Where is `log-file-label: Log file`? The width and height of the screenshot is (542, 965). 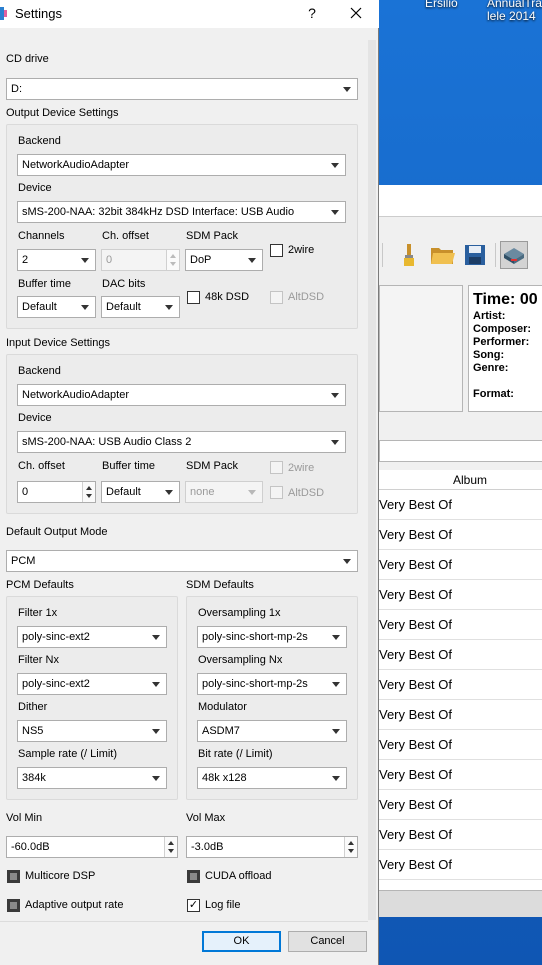 log-file-label: Log file is located at coordinates (223, 905).